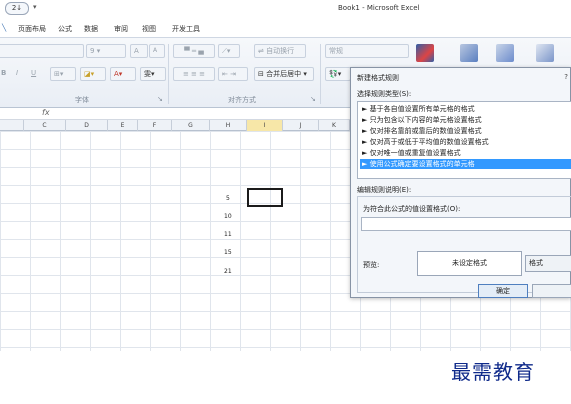  I want to click on fill-color-button: ◪▾, so click(93, 74).